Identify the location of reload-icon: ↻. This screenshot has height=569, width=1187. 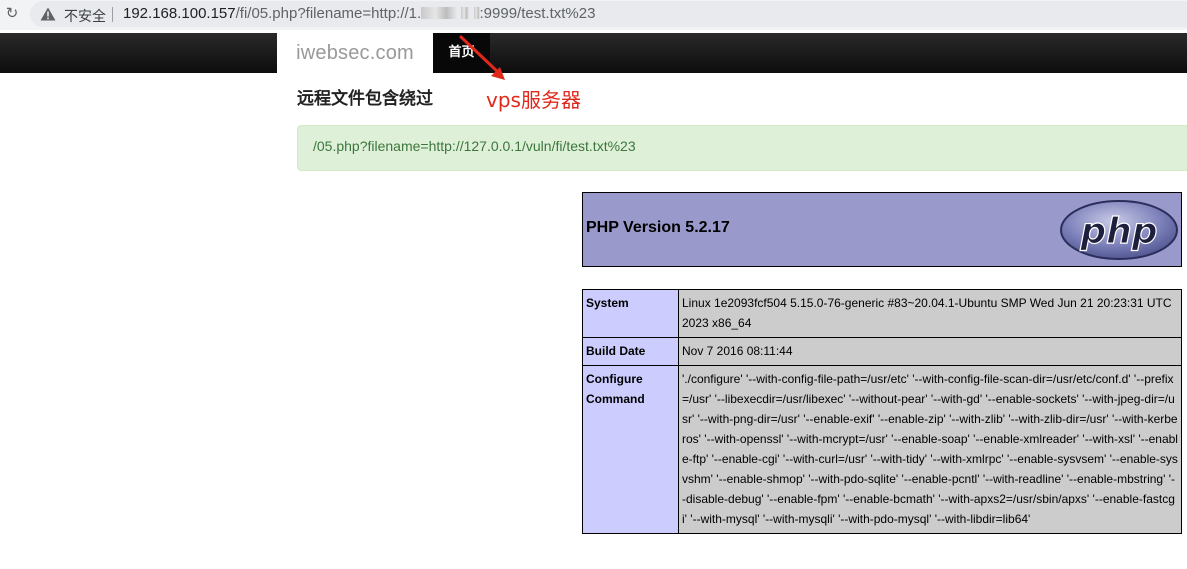
(12, 14).